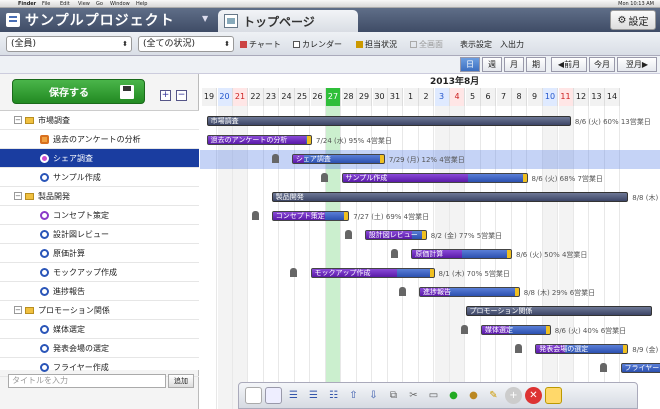 The width and height of the screenshot is (660, 409). What do you see at coordinates (338, 159) in the screenshot?
I see `task-bar: シェア調査` at bounding box center [338, 159].